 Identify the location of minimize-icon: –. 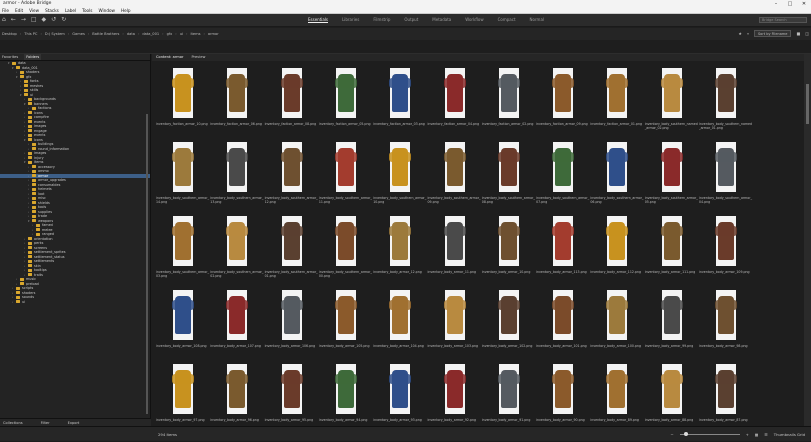
(776, 4).